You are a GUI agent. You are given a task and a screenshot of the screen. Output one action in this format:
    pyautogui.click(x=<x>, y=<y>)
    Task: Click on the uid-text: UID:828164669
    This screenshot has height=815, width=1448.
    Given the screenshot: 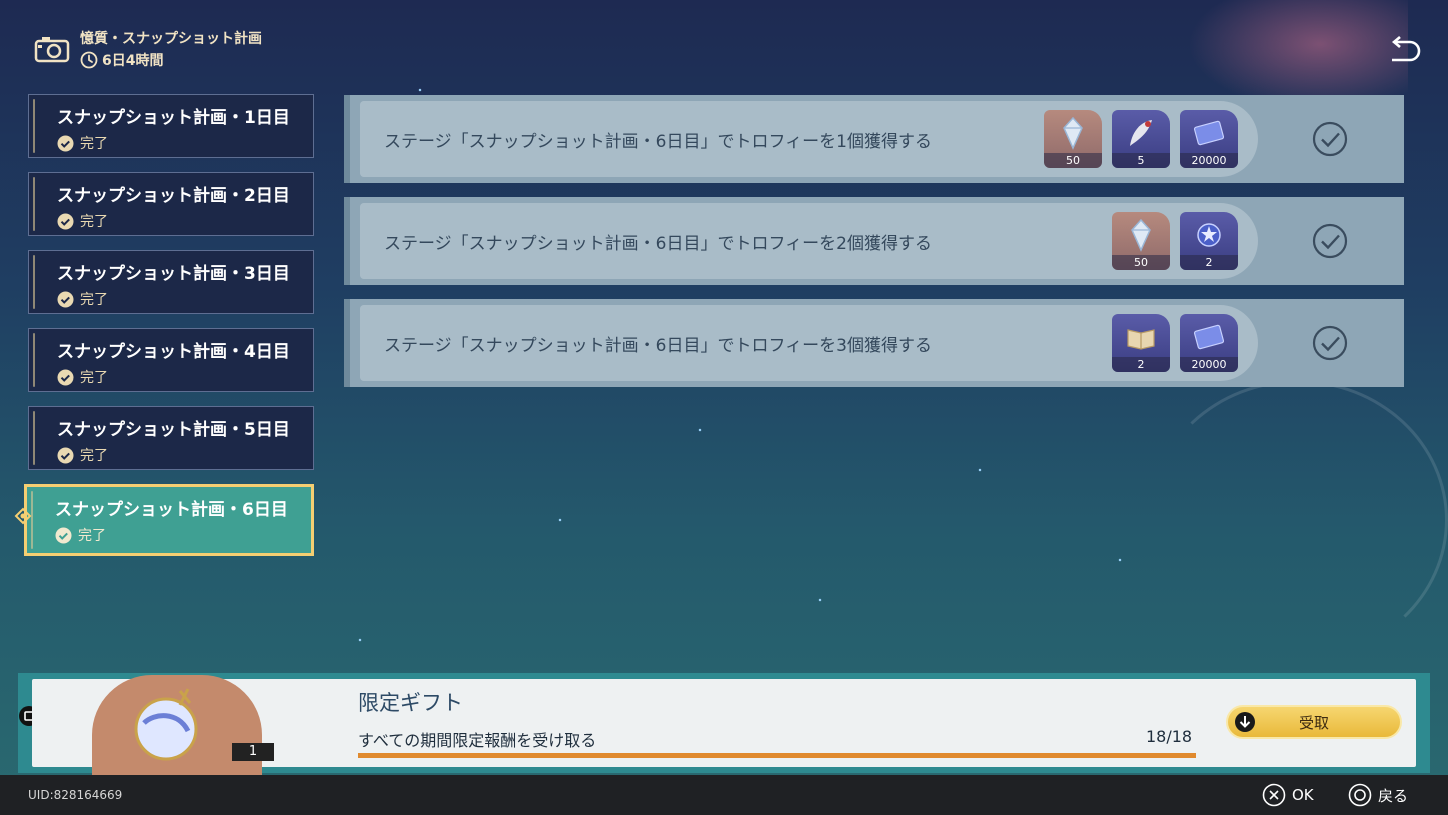 What is the action you would take?
    pyautogui.click(x=75, y=795)
    